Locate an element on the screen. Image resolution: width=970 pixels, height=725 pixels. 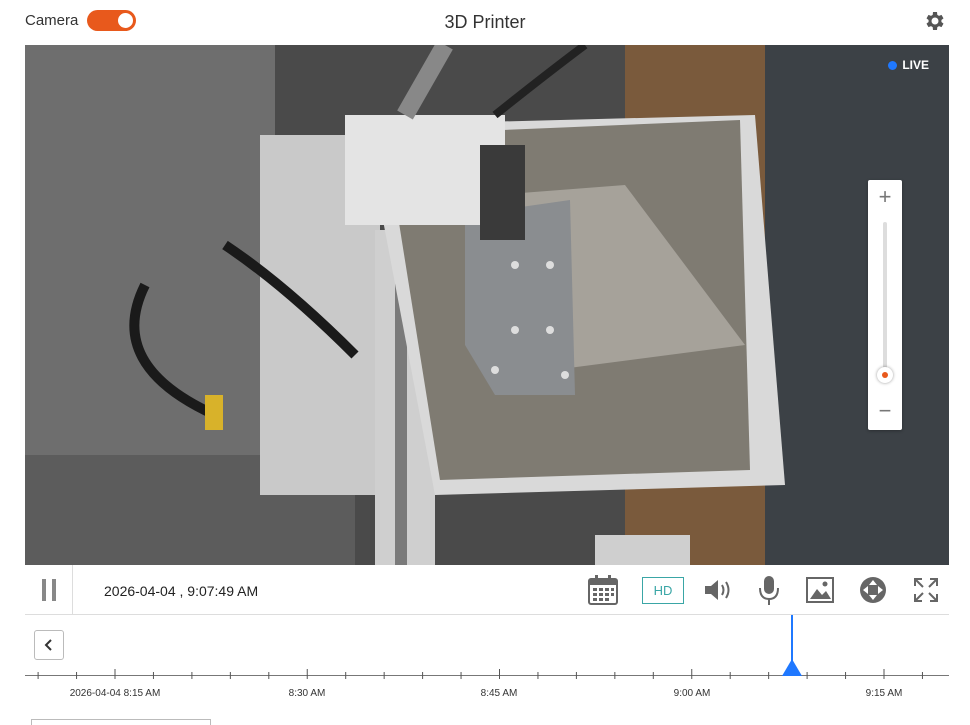
zoom-slider: + − is located at coordinates (885, 305).